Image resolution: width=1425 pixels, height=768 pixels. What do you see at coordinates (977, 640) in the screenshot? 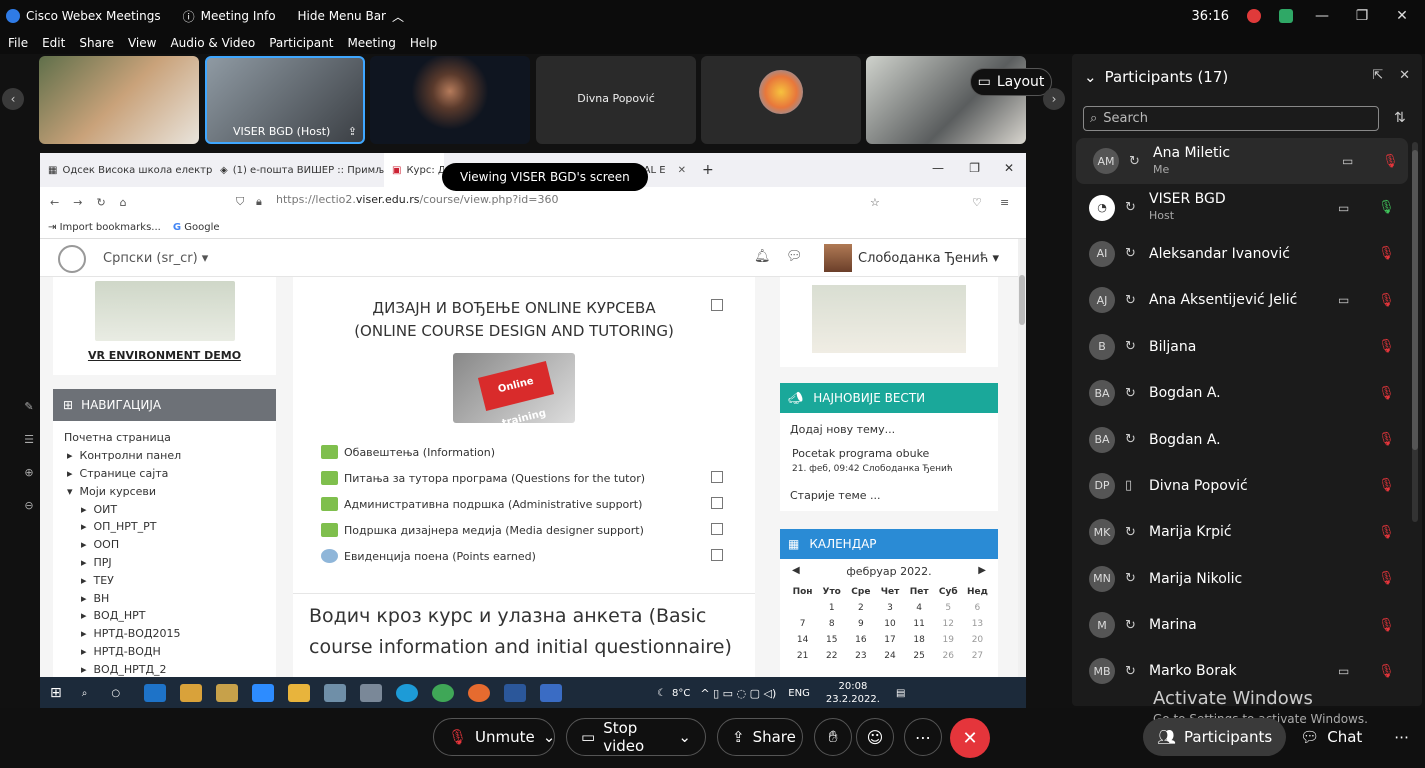
I see `calendar-day: 20` at bounding box center [977, 640].